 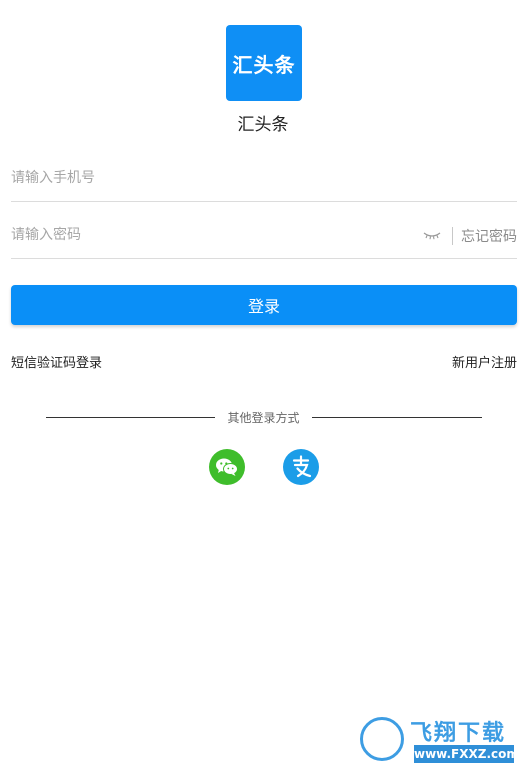 What do you see at coordinates (489, 236) in the screenshot?
I see `forgot-password-link: 忘记密码` at bounding box center [489, 236].